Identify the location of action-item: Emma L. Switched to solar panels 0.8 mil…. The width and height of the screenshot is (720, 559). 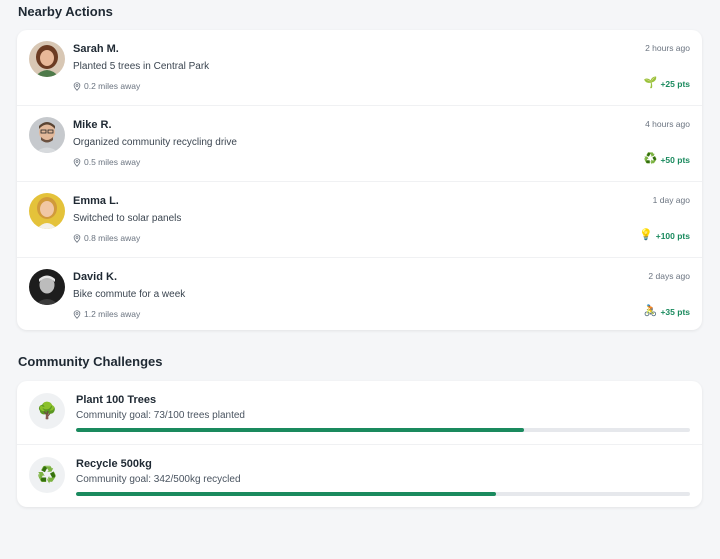
(359, 220).